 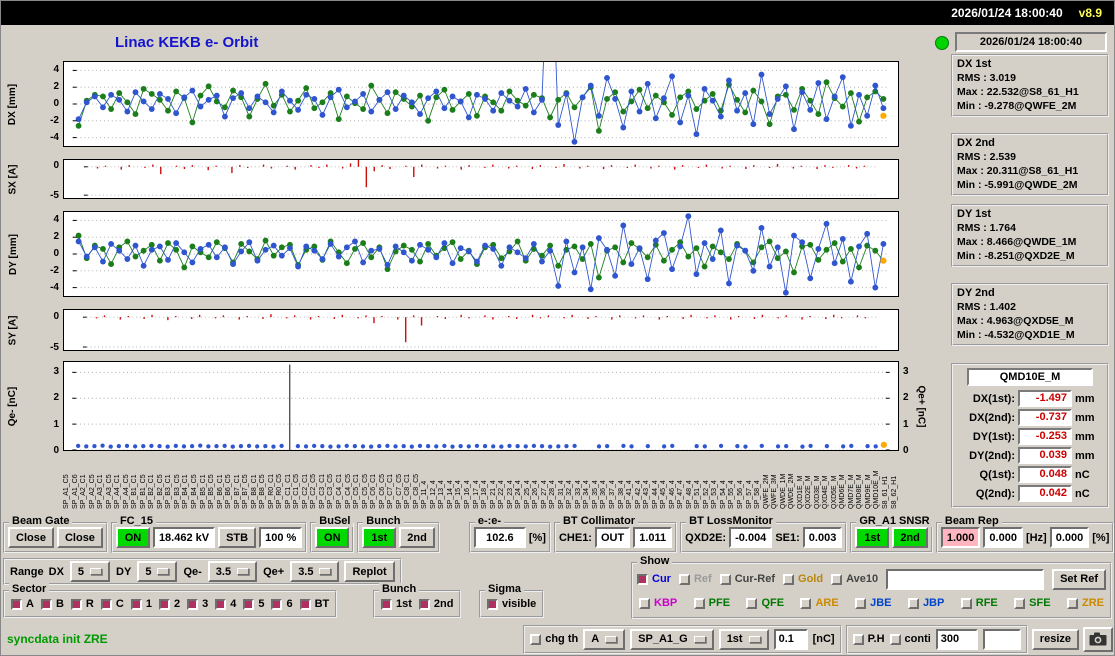 What do you see at coordinates (1079, 579) in the screenshot?
I see `set-ref-button: Set Ref` at bounding box center [1079, 579].